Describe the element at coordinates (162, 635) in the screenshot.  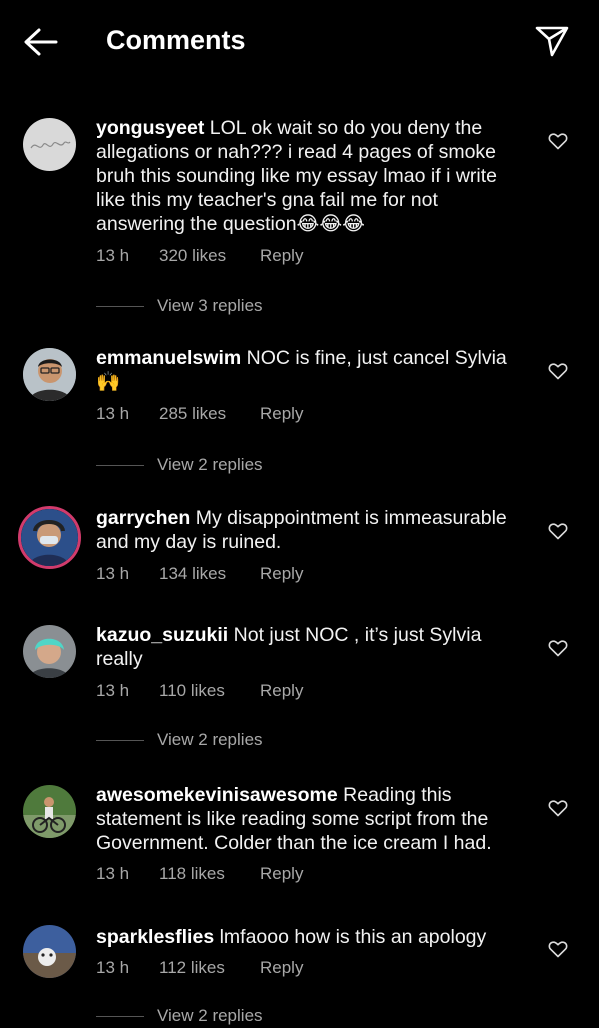
I see `comment-username: kazuo_suzukii` at that location.